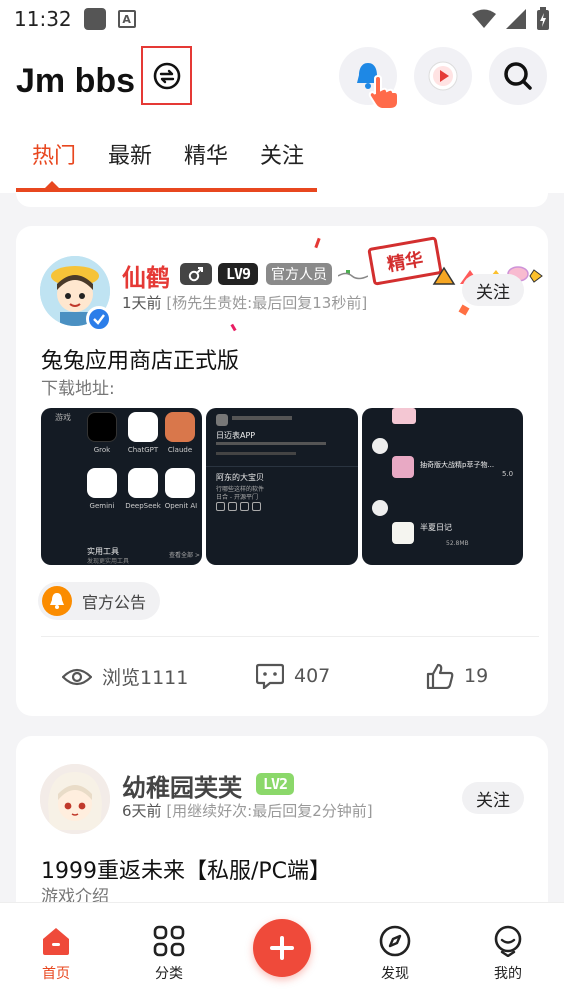  I want to click on post-image-3: 抽奇版大战精p萃子物... 5.0 半夏日记 52.8MB, so click(442, 486).